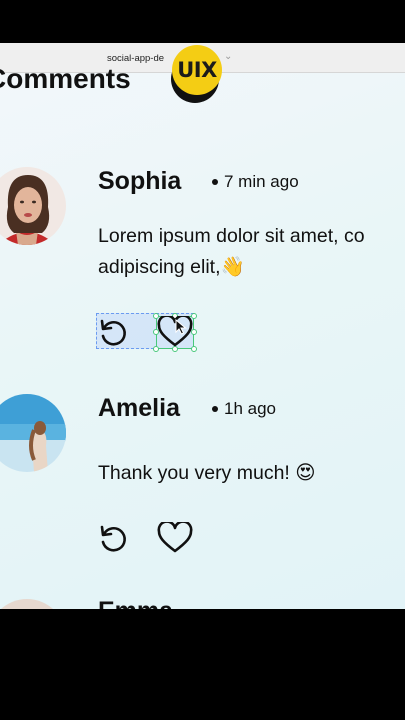 This screenshot has height=720, width=405. What do you see at coordinates (202, 21) in the screenshot?
I see `letterbox-top` at bounding box center [202, 21].